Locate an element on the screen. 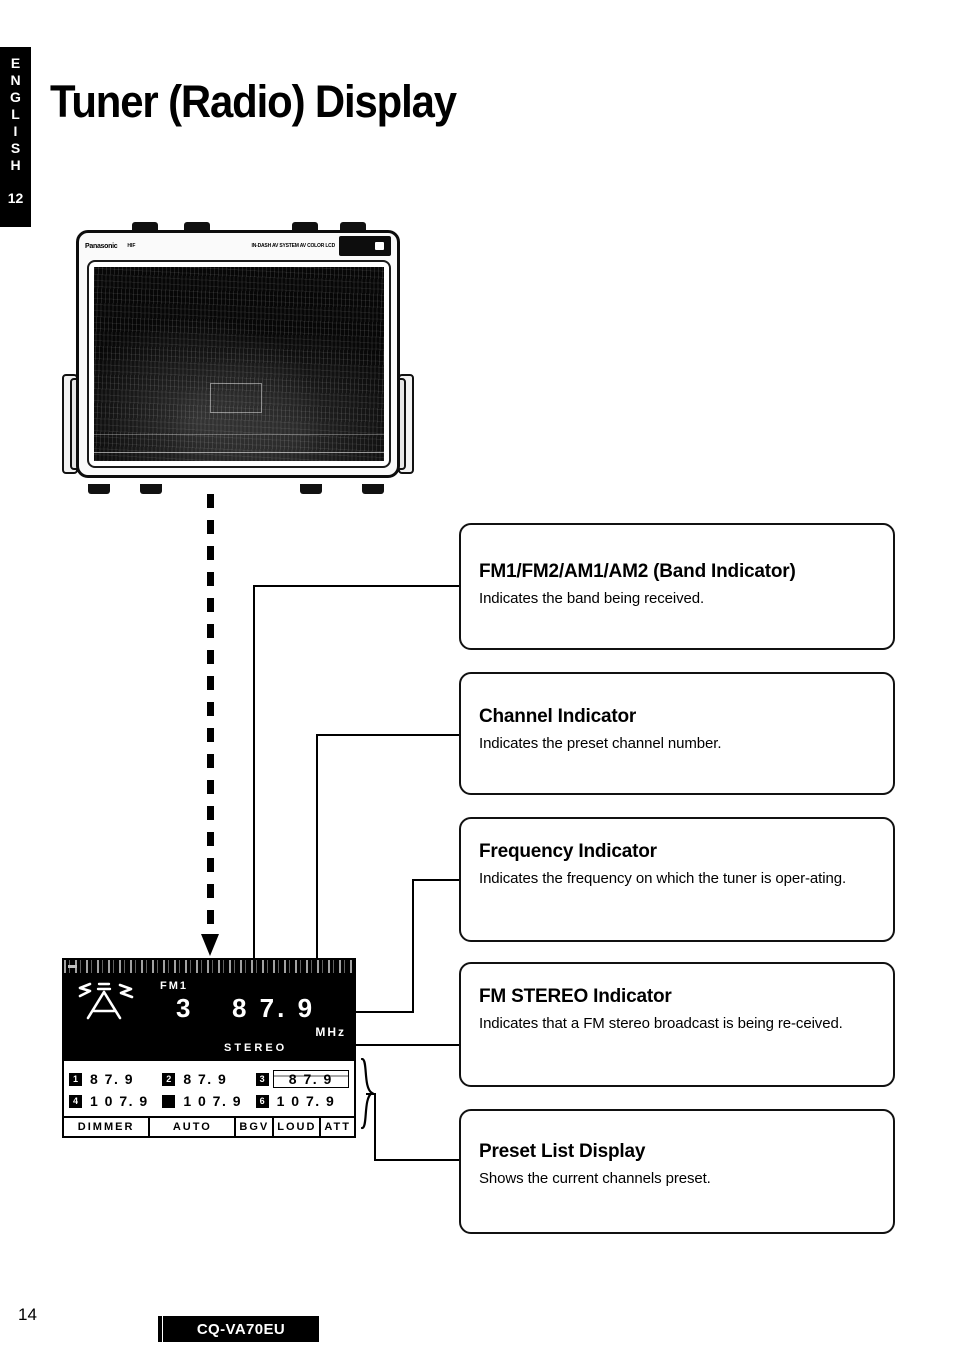  head-unit-model-mark: HIF is located at coordinates (131, 246).